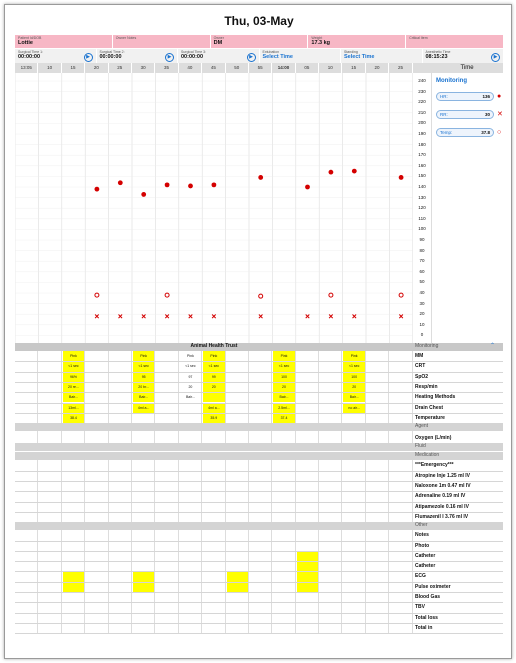 The width and height of the screenshot is (516, 663). I want to click on monitor-cell: 97, so click(190, 377).